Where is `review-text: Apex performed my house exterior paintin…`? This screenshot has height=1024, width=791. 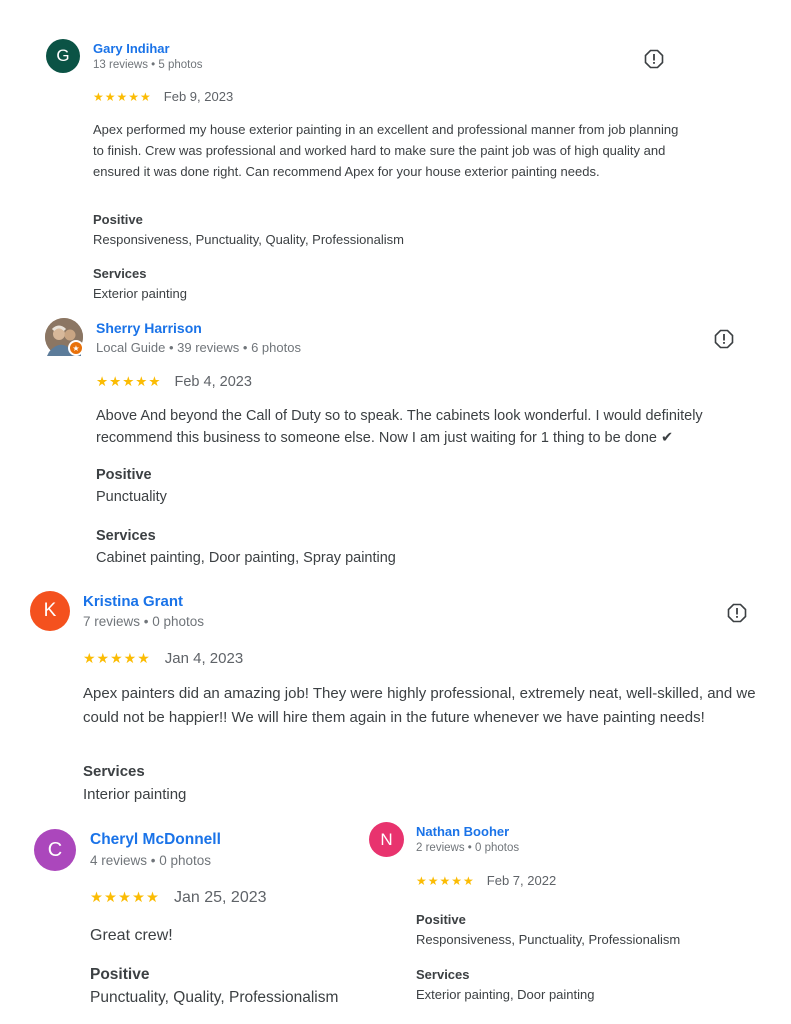 review-text: Apex performed my house exterior paintin… is located at coordinates (386, 150).